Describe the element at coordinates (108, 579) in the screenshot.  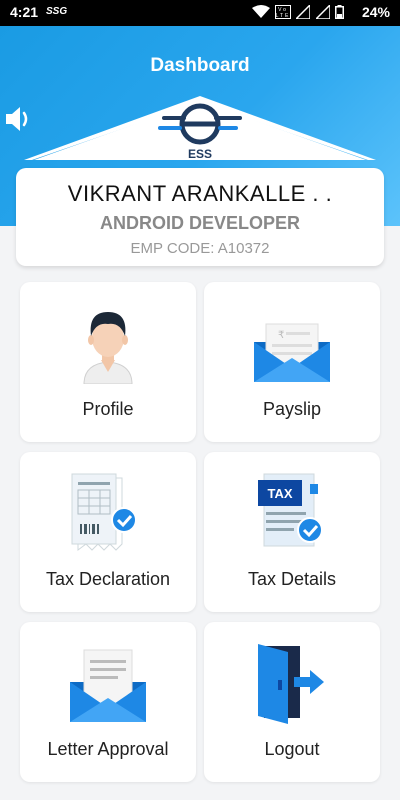
I see `tile-label: Tax Declaration` at that location.